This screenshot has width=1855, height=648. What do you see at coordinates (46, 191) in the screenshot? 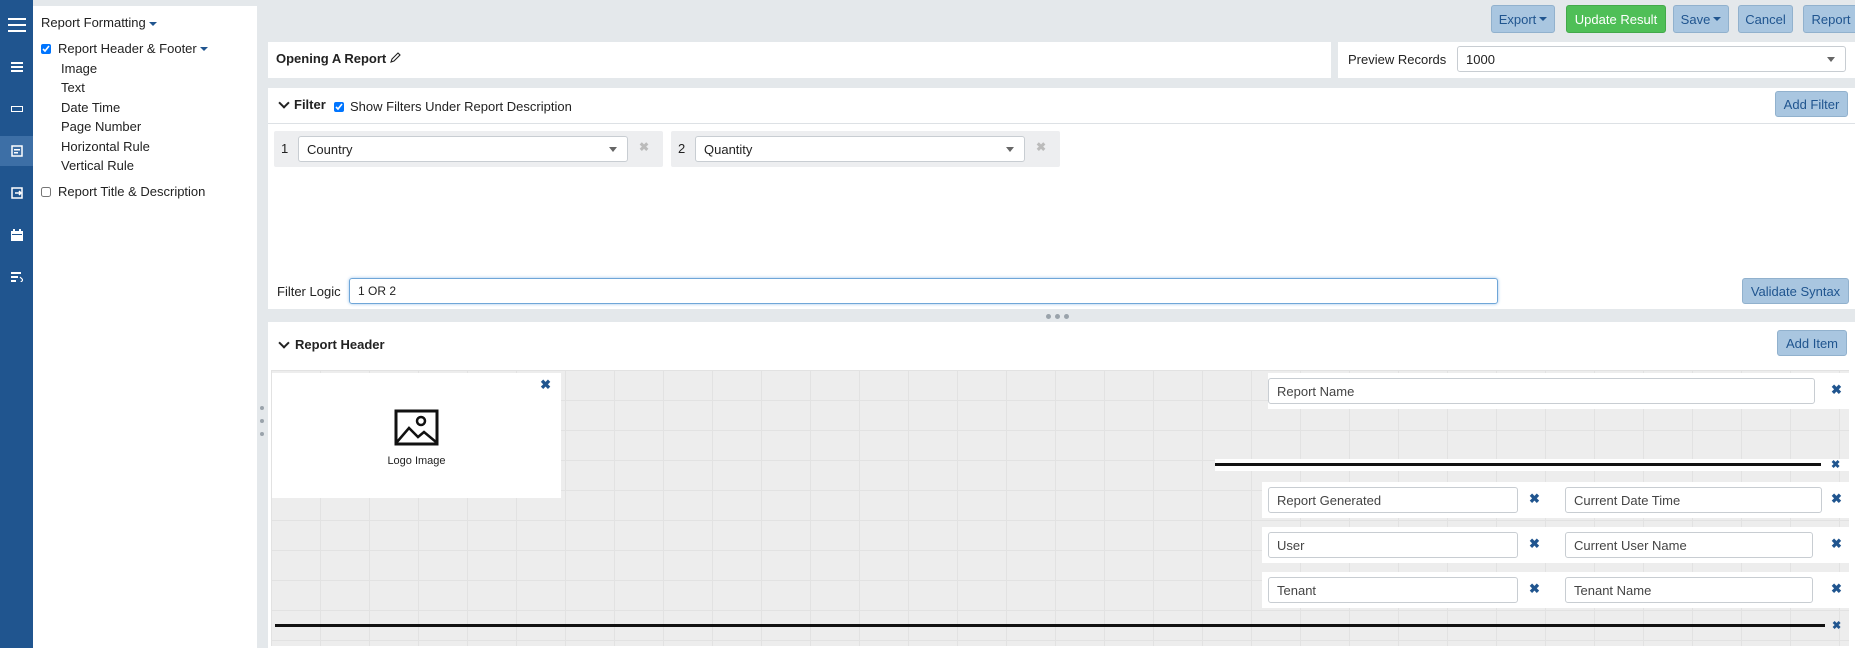
I see `title-description-checkbox` at bounding box center [46, 191].